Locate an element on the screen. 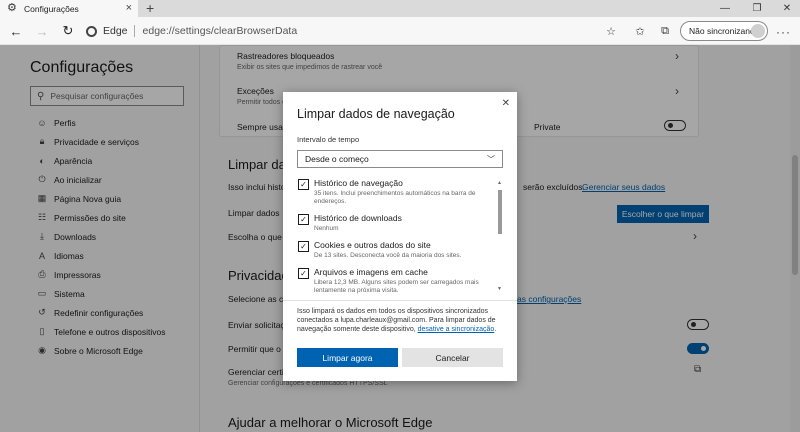 The height and width of the screenshot is (432, 800). more-options-icon: ··· is located at coordinates (783, 32).